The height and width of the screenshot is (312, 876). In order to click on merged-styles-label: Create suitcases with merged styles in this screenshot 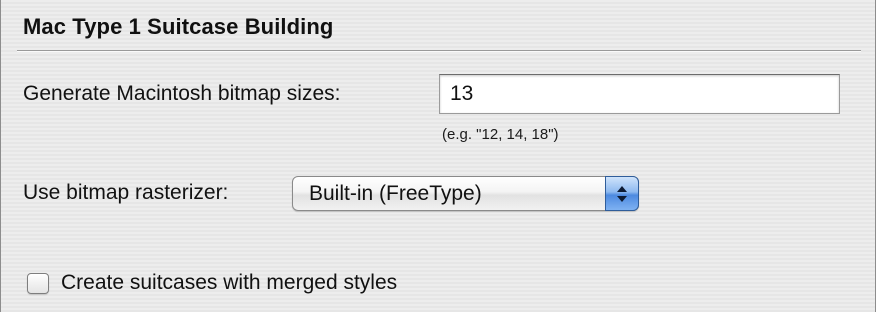, I will do `click(229, 283)`.